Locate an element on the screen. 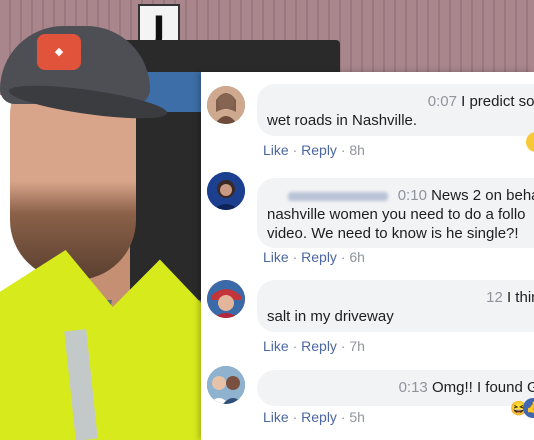  comment-actions: Like · Reply · 8h is located at coordinates (314, 150).